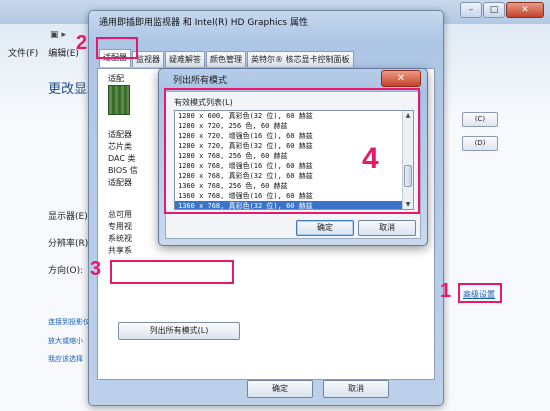  I want to click on highlight-list-all-button, so click(172, 272).